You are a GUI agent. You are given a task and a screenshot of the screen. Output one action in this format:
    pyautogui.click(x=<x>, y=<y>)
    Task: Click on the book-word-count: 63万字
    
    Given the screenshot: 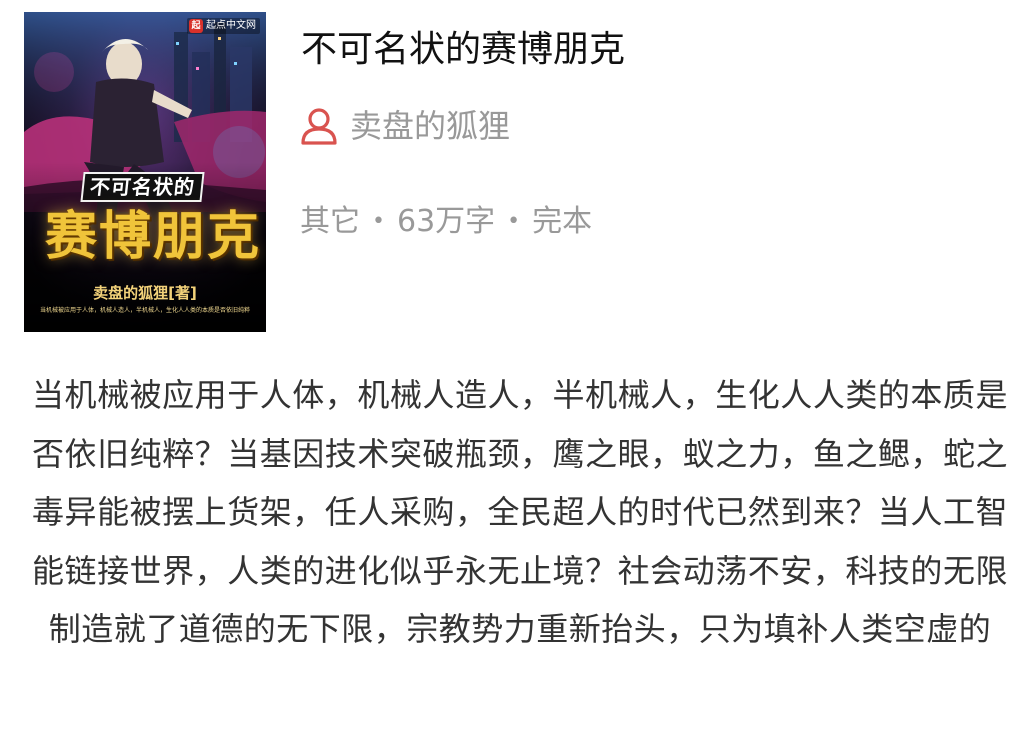 What is the action you would take?
    pyautogui.click(x=446, y=221)
    